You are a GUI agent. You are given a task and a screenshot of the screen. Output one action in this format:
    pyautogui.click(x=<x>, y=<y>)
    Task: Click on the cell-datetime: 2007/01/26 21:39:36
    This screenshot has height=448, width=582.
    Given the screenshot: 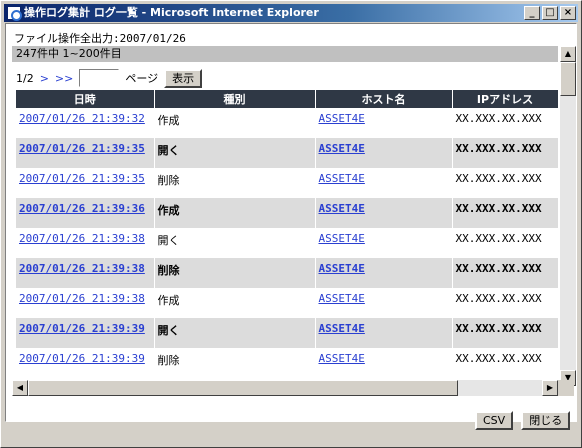 What is the action you would take?
    pyautogui.click(x=85, y=213)
    